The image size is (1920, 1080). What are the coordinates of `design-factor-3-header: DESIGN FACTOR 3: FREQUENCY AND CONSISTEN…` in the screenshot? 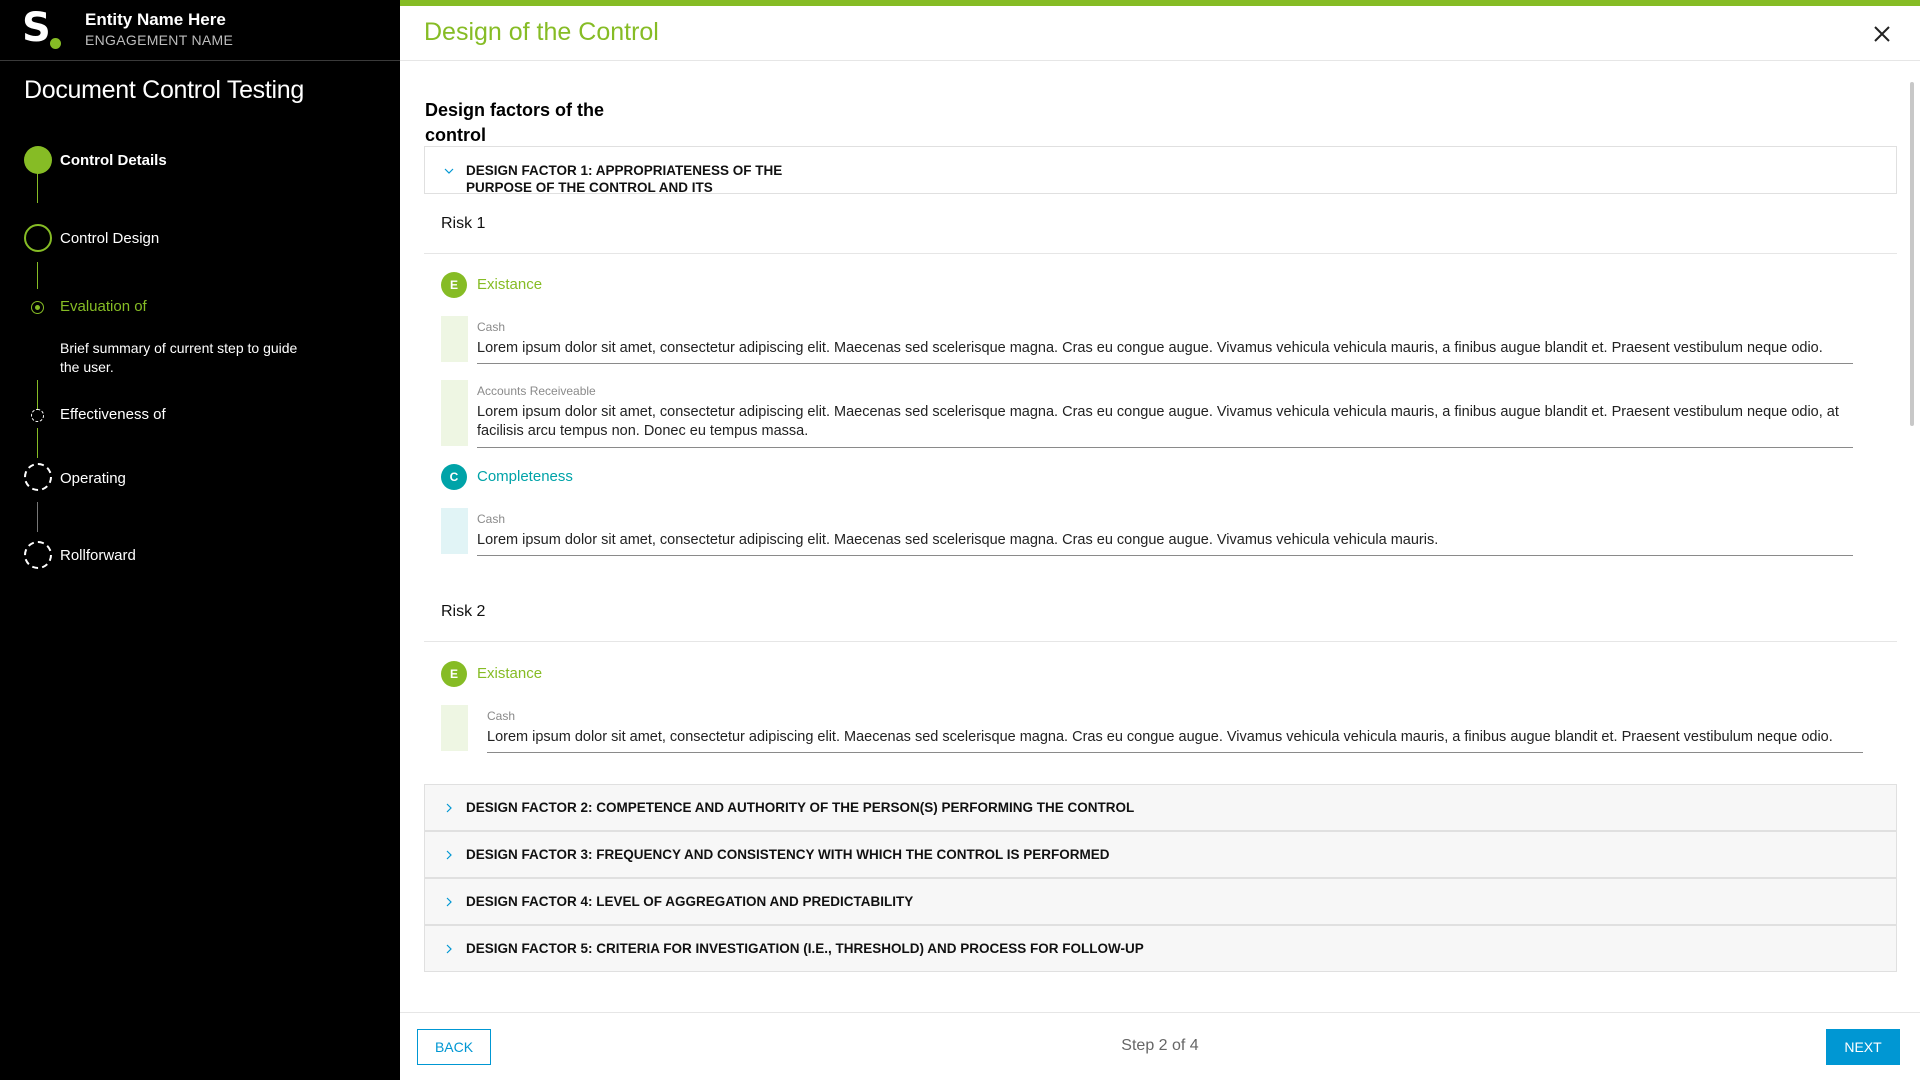 It's located at (1160, 854).